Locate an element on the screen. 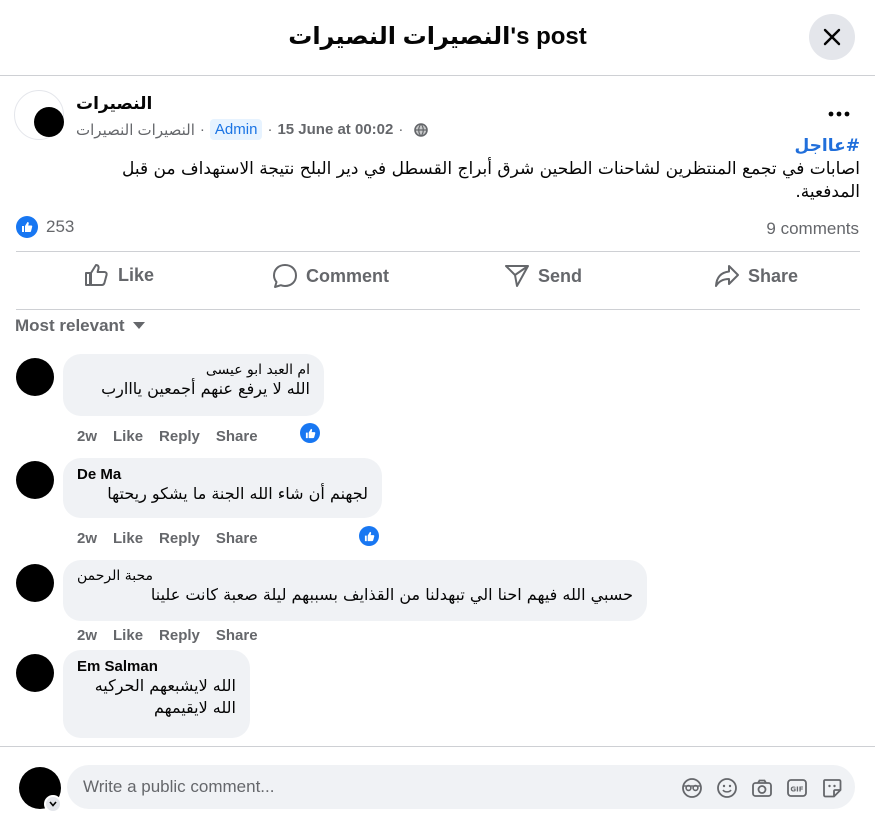  dialog-title: النصيرات النصيرات's post is located at coordinates (437, 36).